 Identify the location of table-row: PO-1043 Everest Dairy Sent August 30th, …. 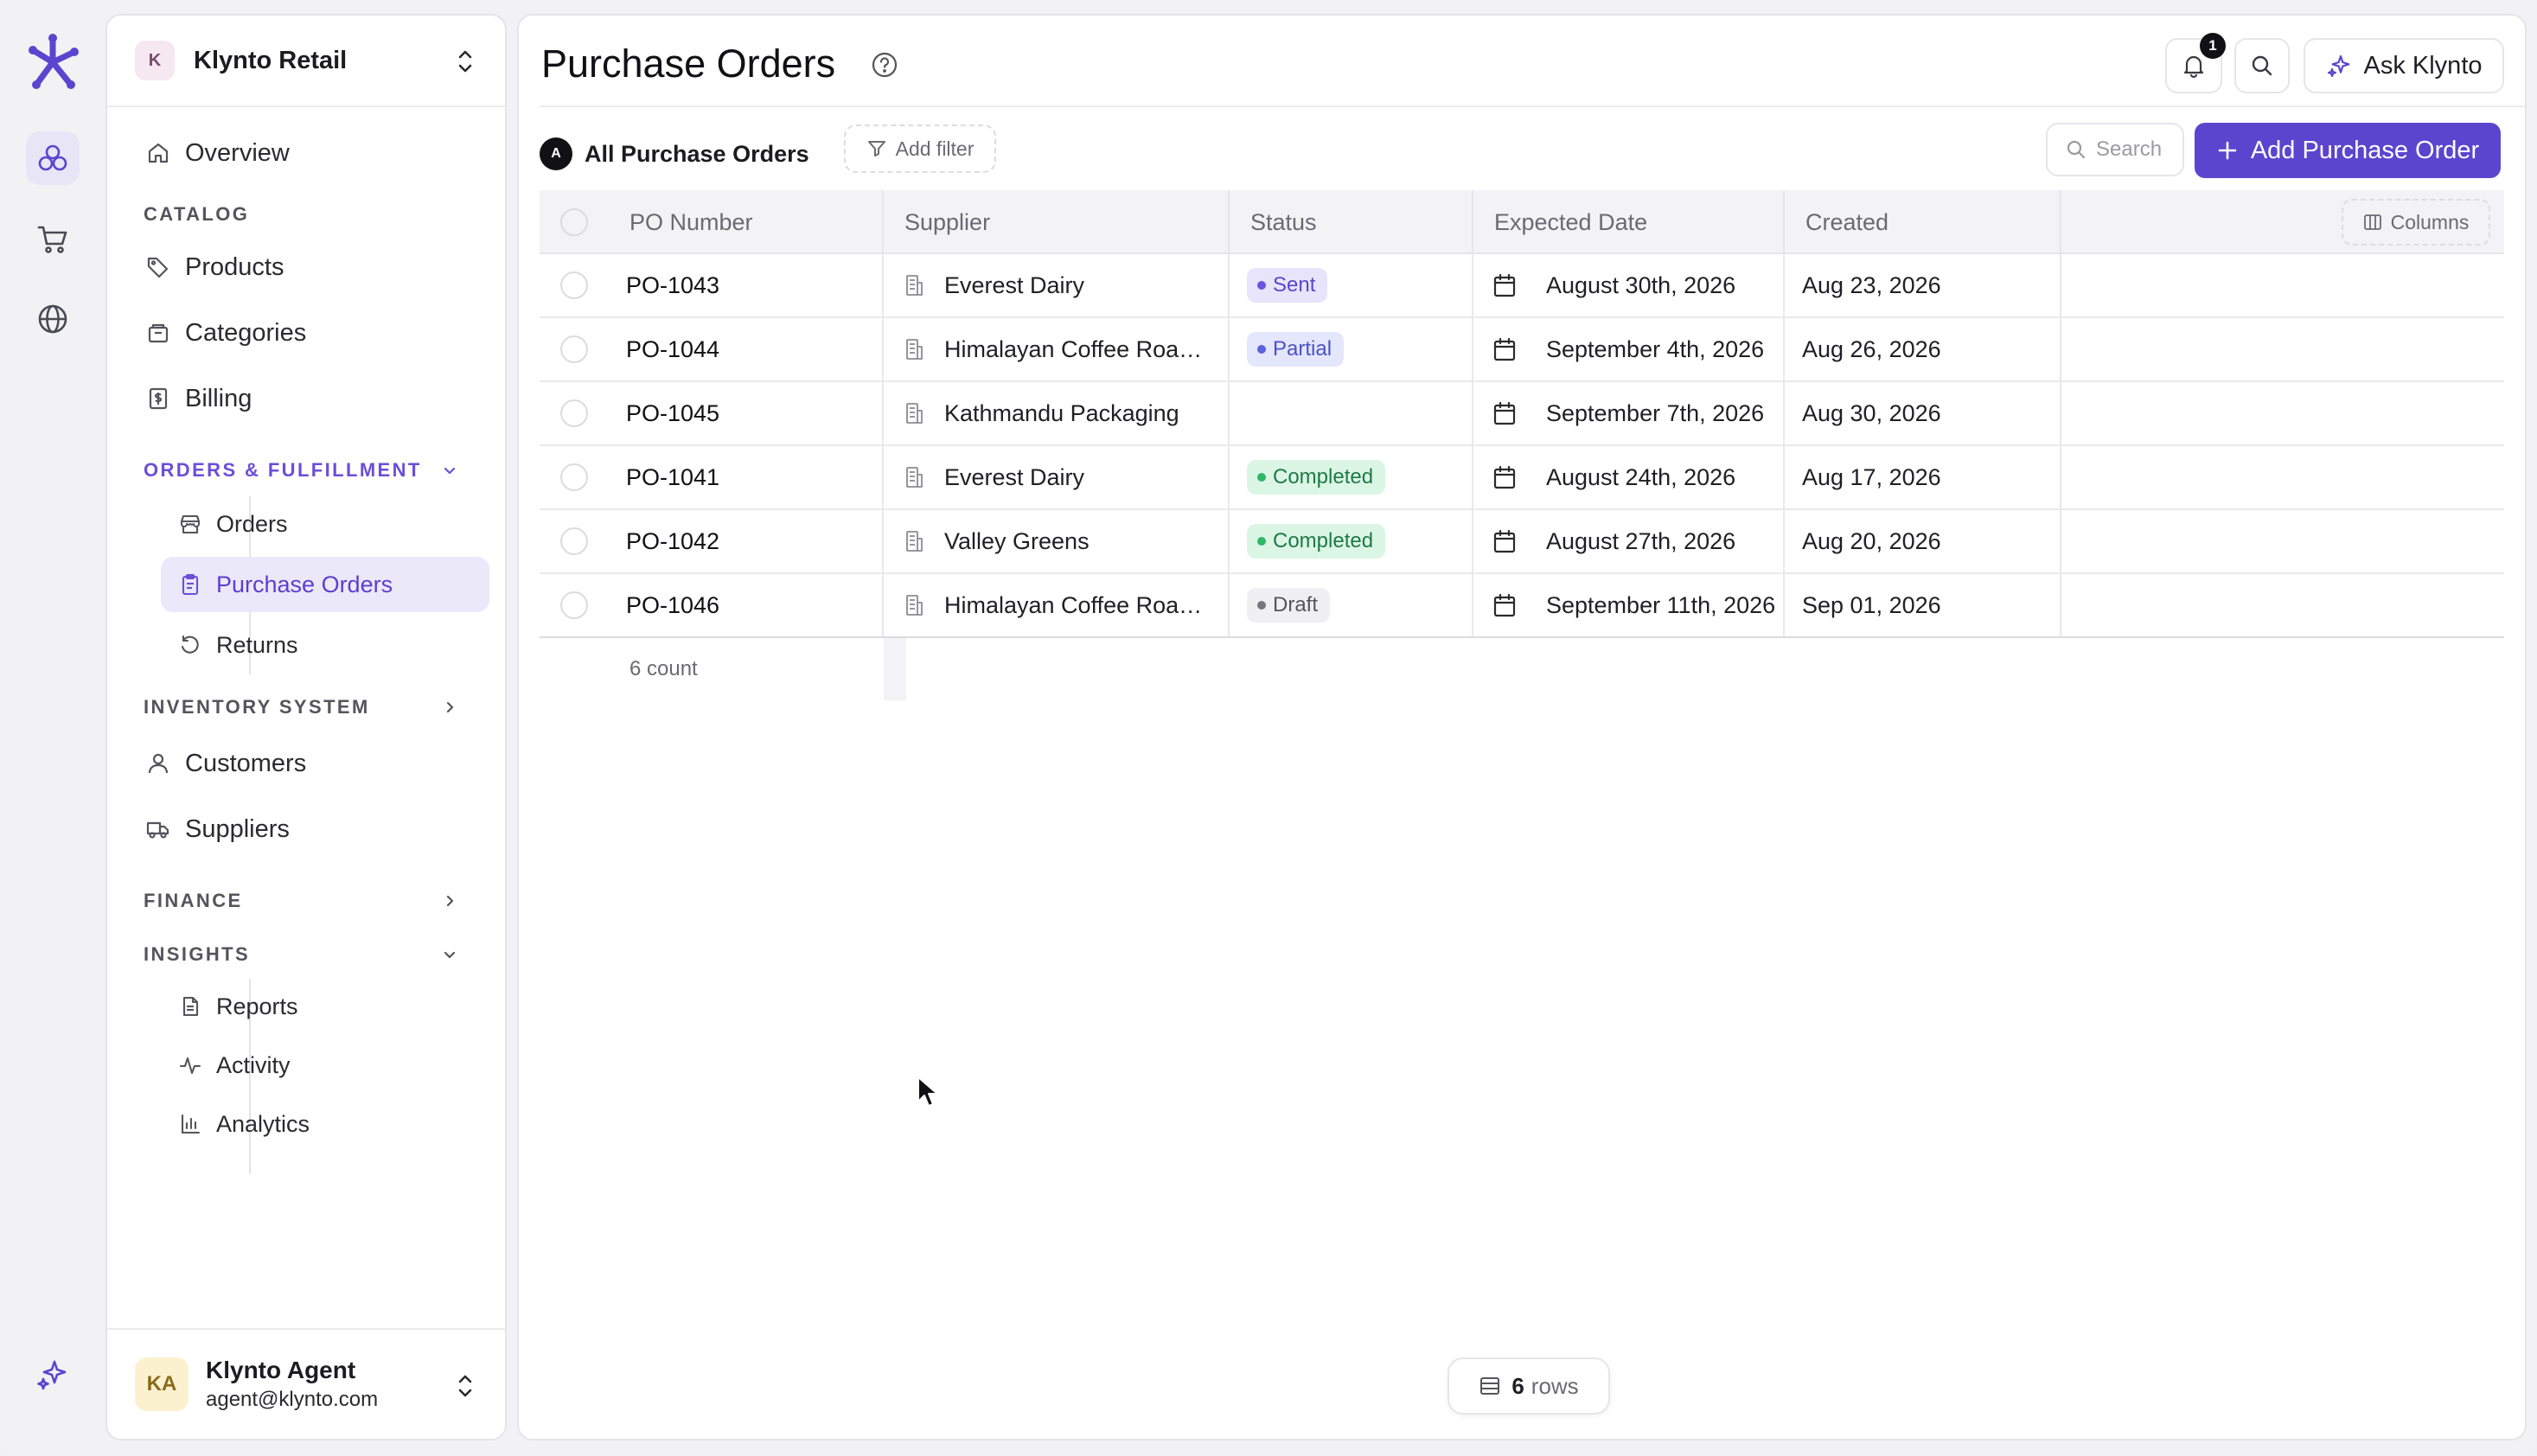
(1522, 286).